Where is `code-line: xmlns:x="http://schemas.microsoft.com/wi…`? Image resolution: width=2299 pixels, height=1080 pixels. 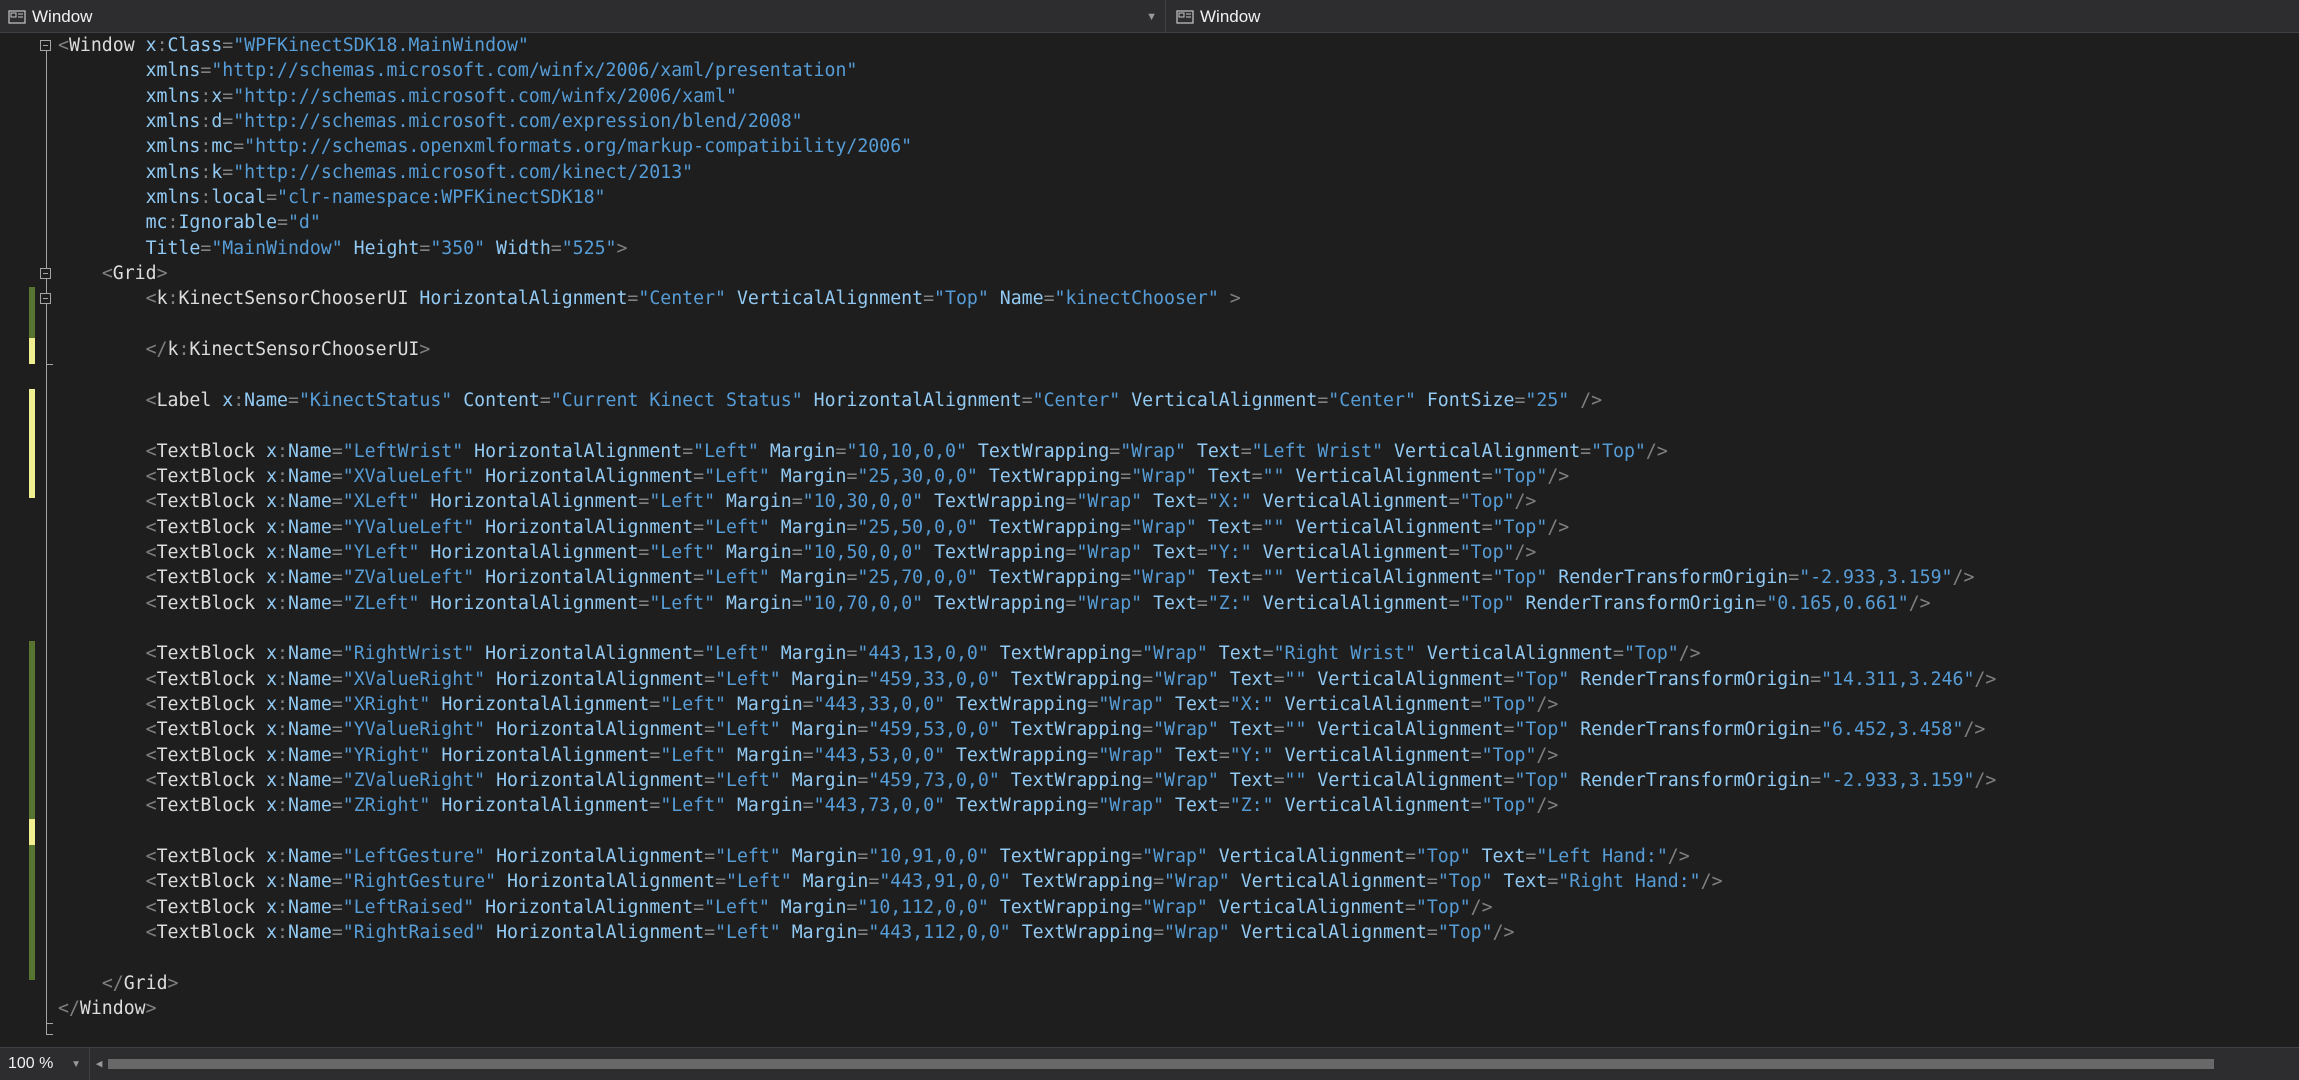 code-line: xmlns:x="http://schemas.microsoft.com/wi… is located at coordinates (1027, 96).